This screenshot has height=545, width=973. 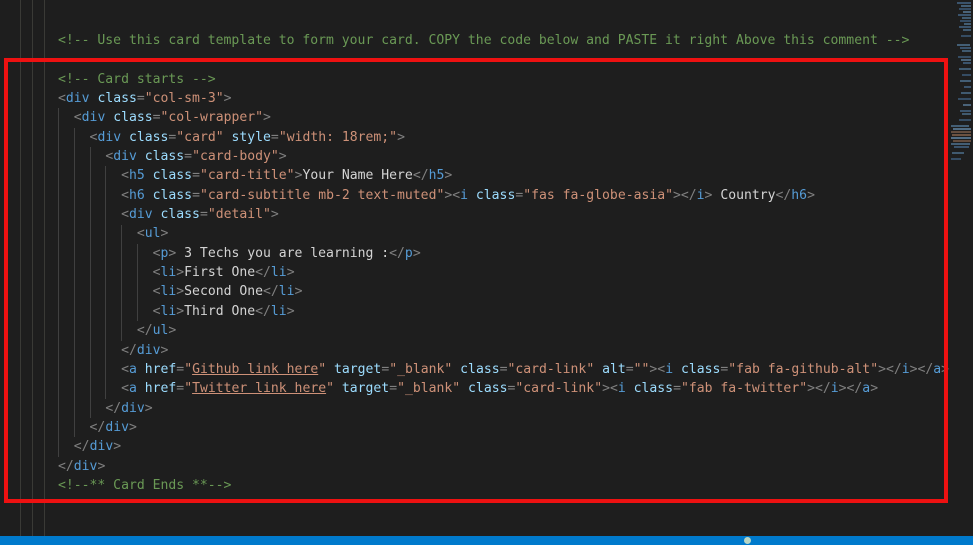 I want to click on code-line: <div class="card" style="width: 18rem;">, so click(x=486, y=137).